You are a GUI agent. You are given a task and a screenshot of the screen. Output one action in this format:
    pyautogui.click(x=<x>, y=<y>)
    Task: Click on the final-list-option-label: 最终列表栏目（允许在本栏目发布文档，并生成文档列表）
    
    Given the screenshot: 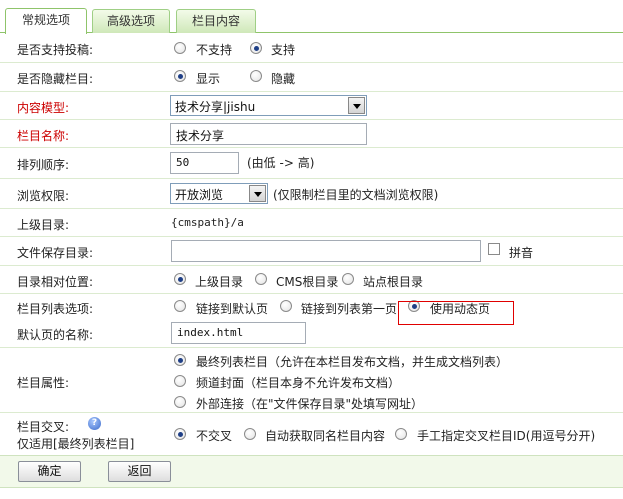 What is the action you would take?
    pyautogui.click(x=352, y=362)
    